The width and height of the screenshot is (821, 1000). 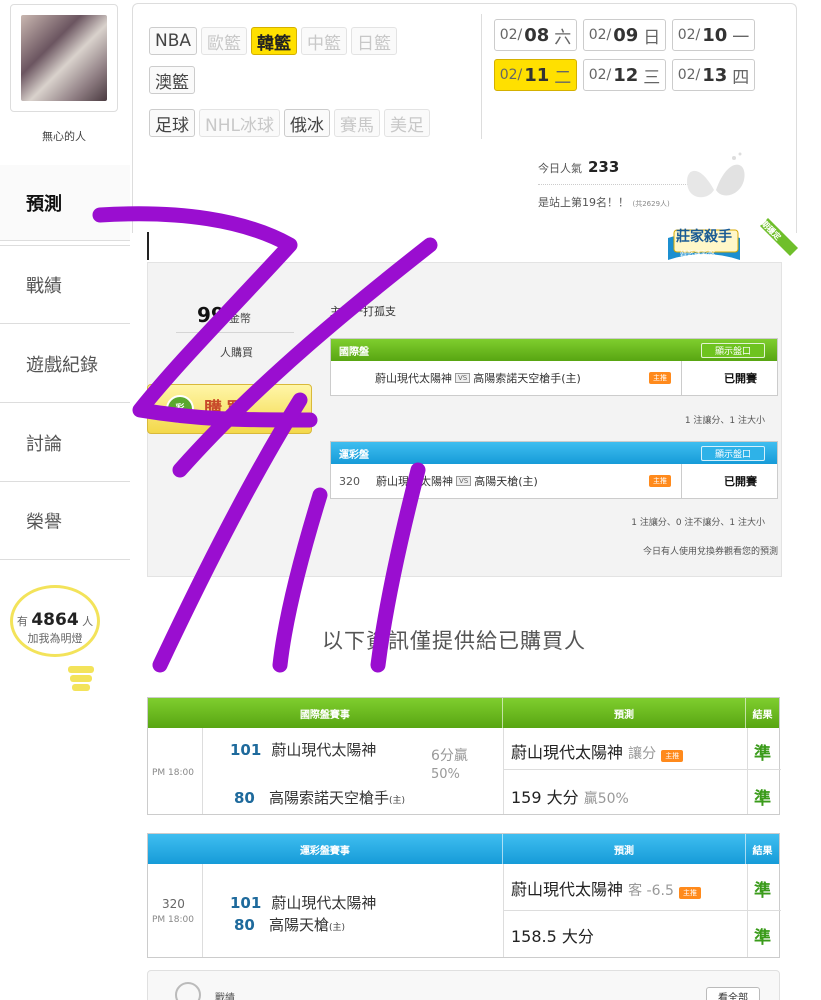 What do you see at coordinates (454, 641) in the screenshot?
I see `purchase-notice: 以下資訊僅提供給已購買人` at bounding box center [454, 641].